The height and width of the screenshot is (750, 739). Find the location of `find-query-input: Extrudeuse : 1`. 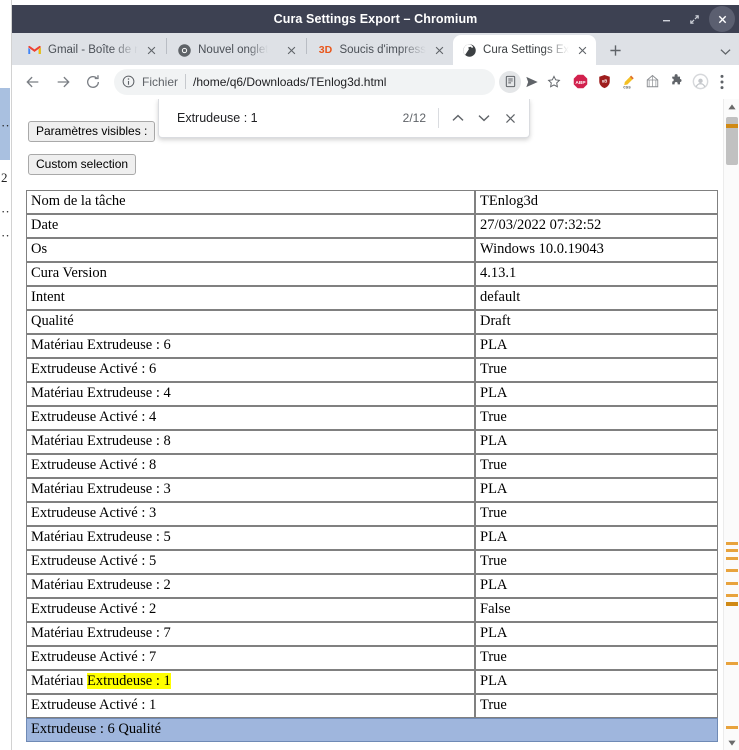

find-query-input: Extrudeuse : 1 is located at coordinates (290, 118).